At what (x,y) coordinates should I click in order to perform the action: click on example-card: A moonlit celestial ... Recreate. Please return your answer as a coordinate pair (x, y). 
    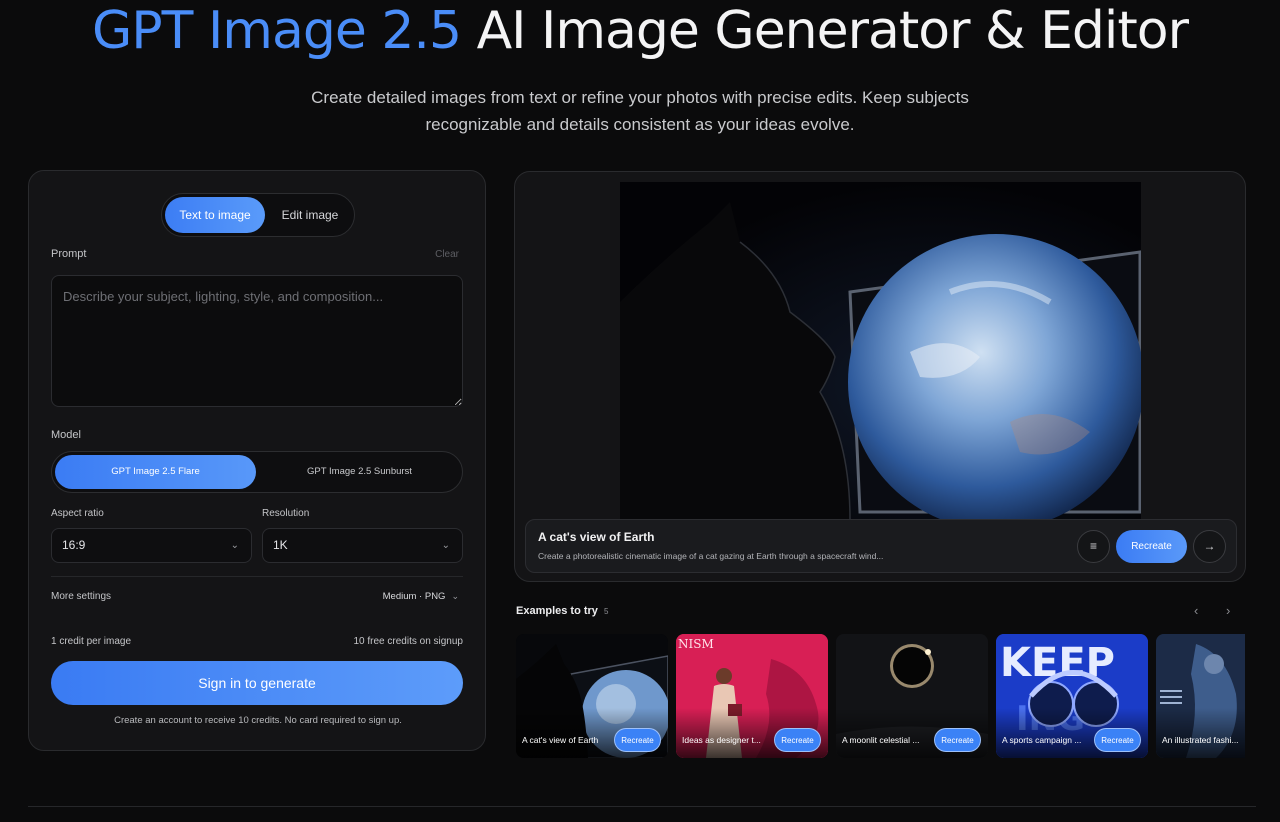
    Looking at the image, I should click on (912, 696).